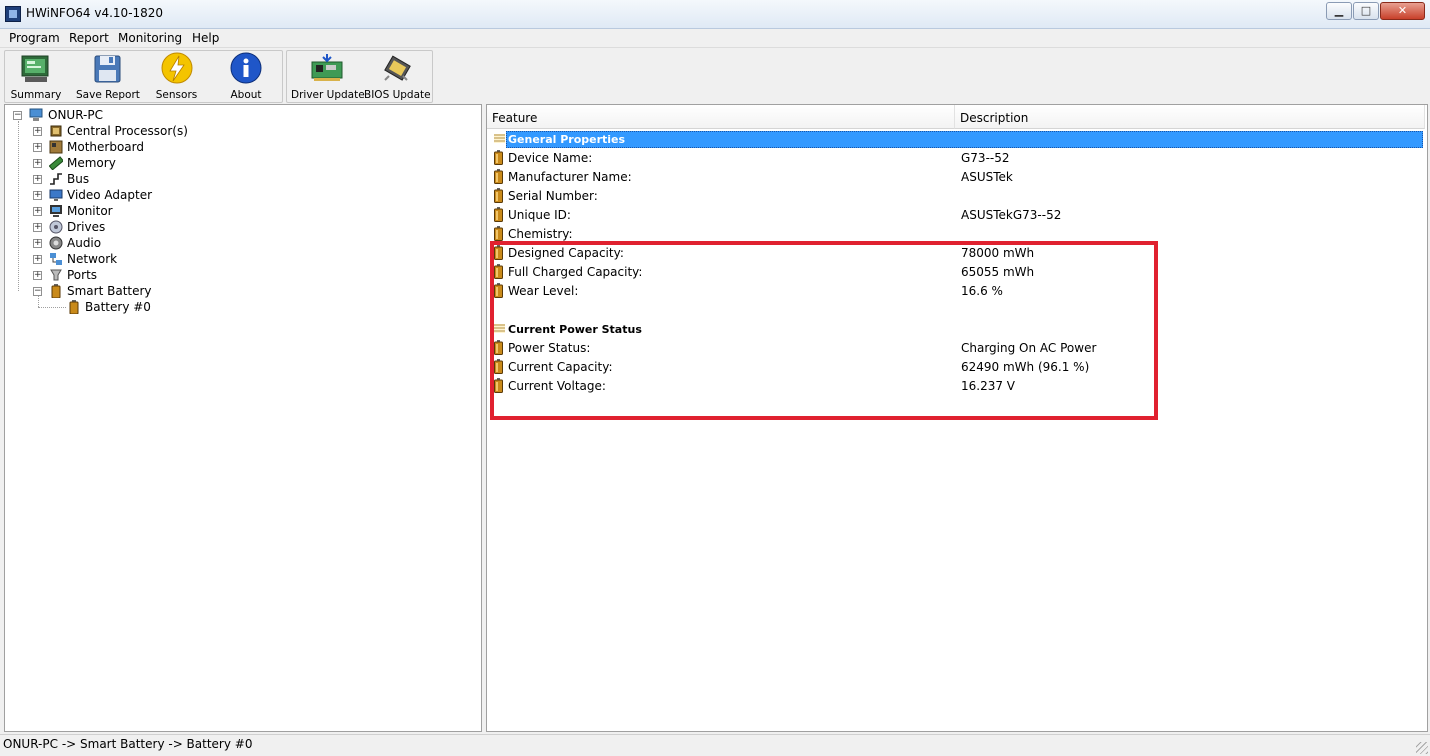 This screenshot has height=756, width=1430. I want to click on property-row: Power Status: Charging On AC Power, so click(957, 348).